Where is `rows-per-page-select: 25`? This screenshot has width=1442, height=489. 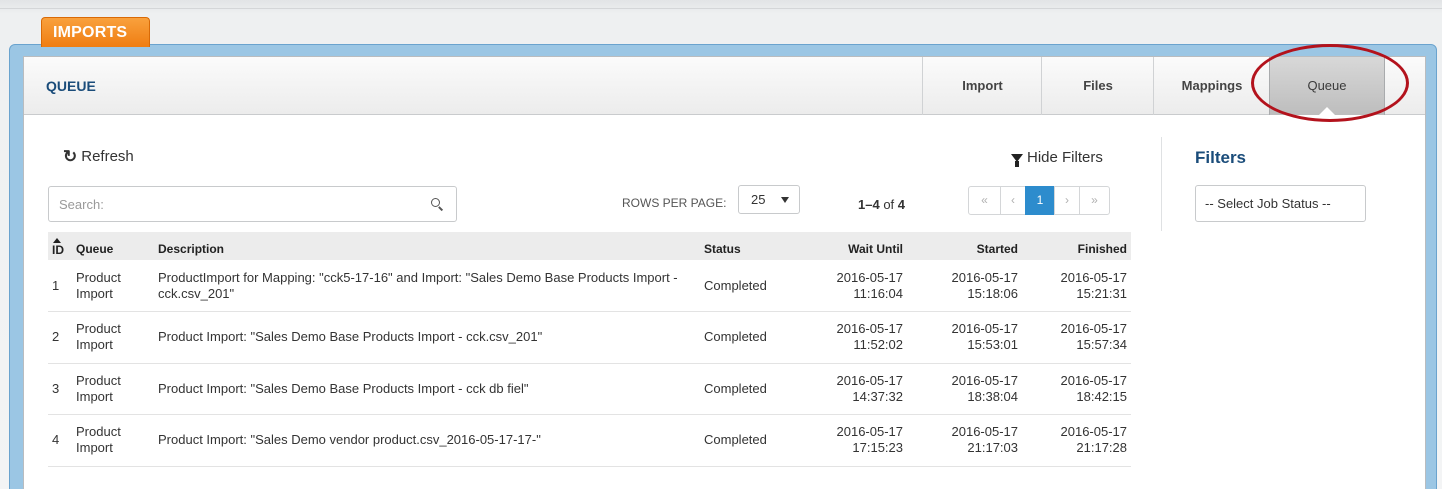
rows-per-page-select: 25 is located at coordinates (769, 199).